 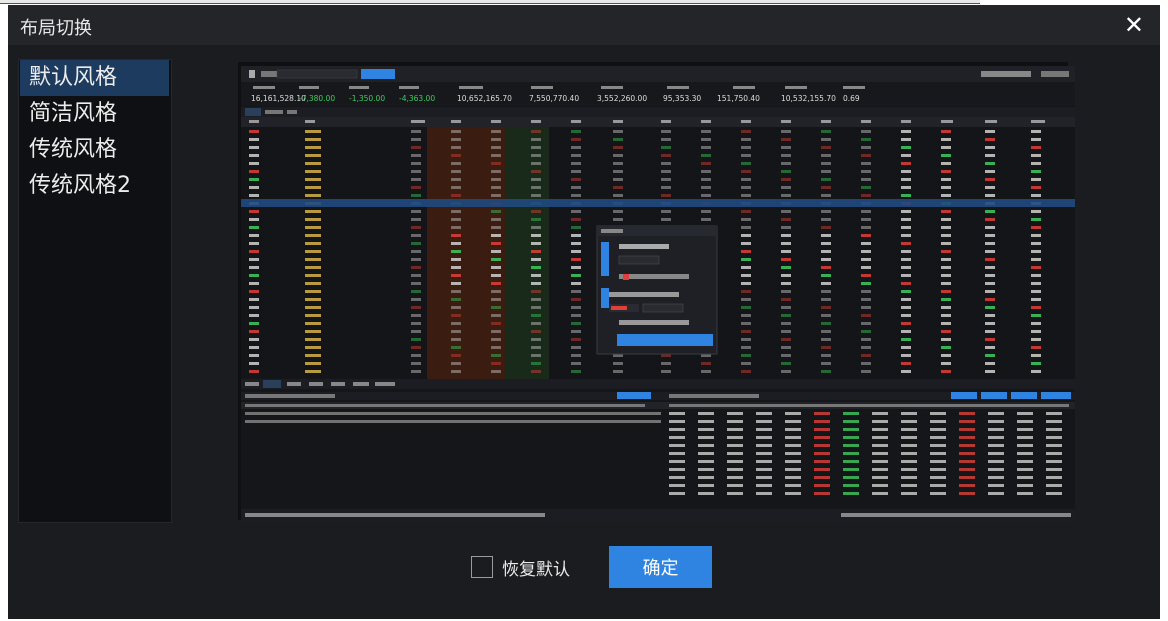 What do you see at coordinates (94, 150) in the screenshot?
I see `style-item-traditional: 传统风格` at bounding box center [94, 150].